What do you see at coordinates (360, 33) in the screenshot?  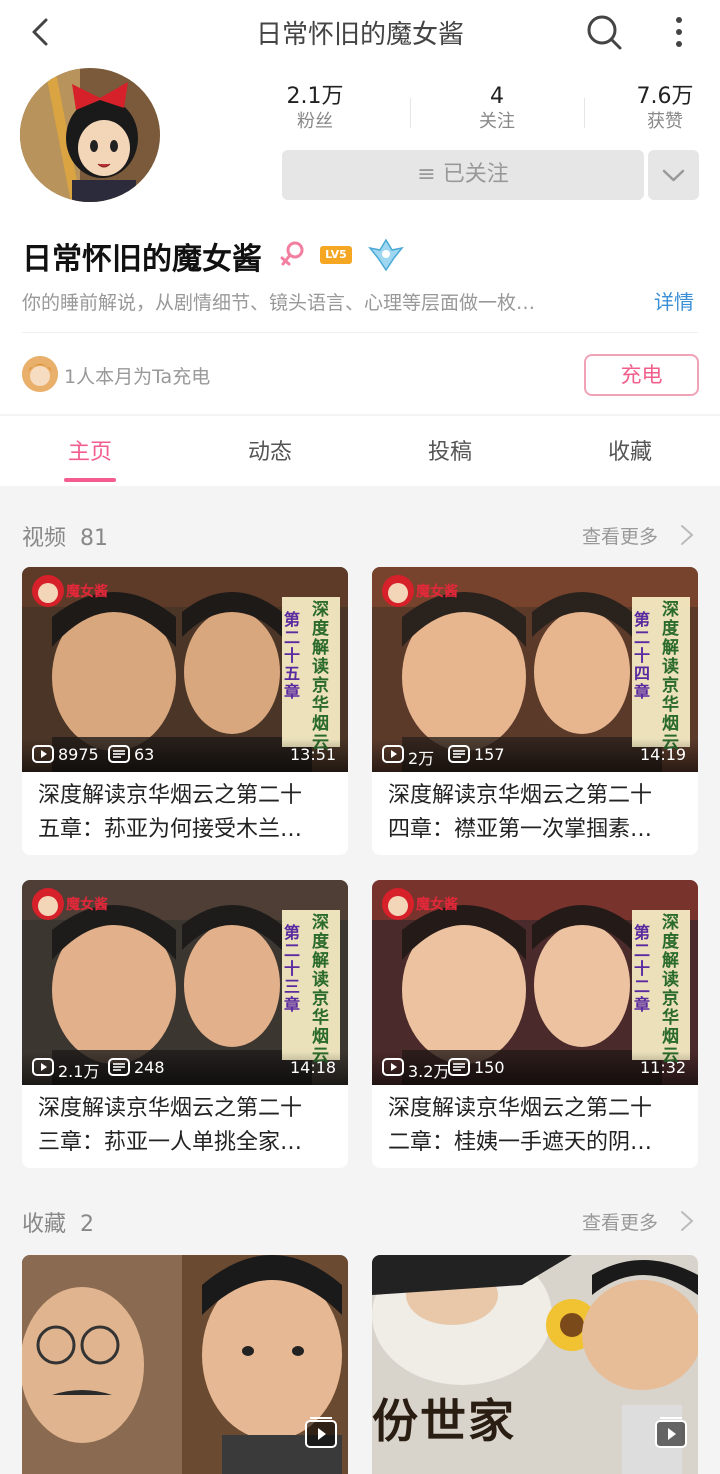 I see `top-nav-bar: 日常怀旧的魔女酱` at bounding box center [360, 33].